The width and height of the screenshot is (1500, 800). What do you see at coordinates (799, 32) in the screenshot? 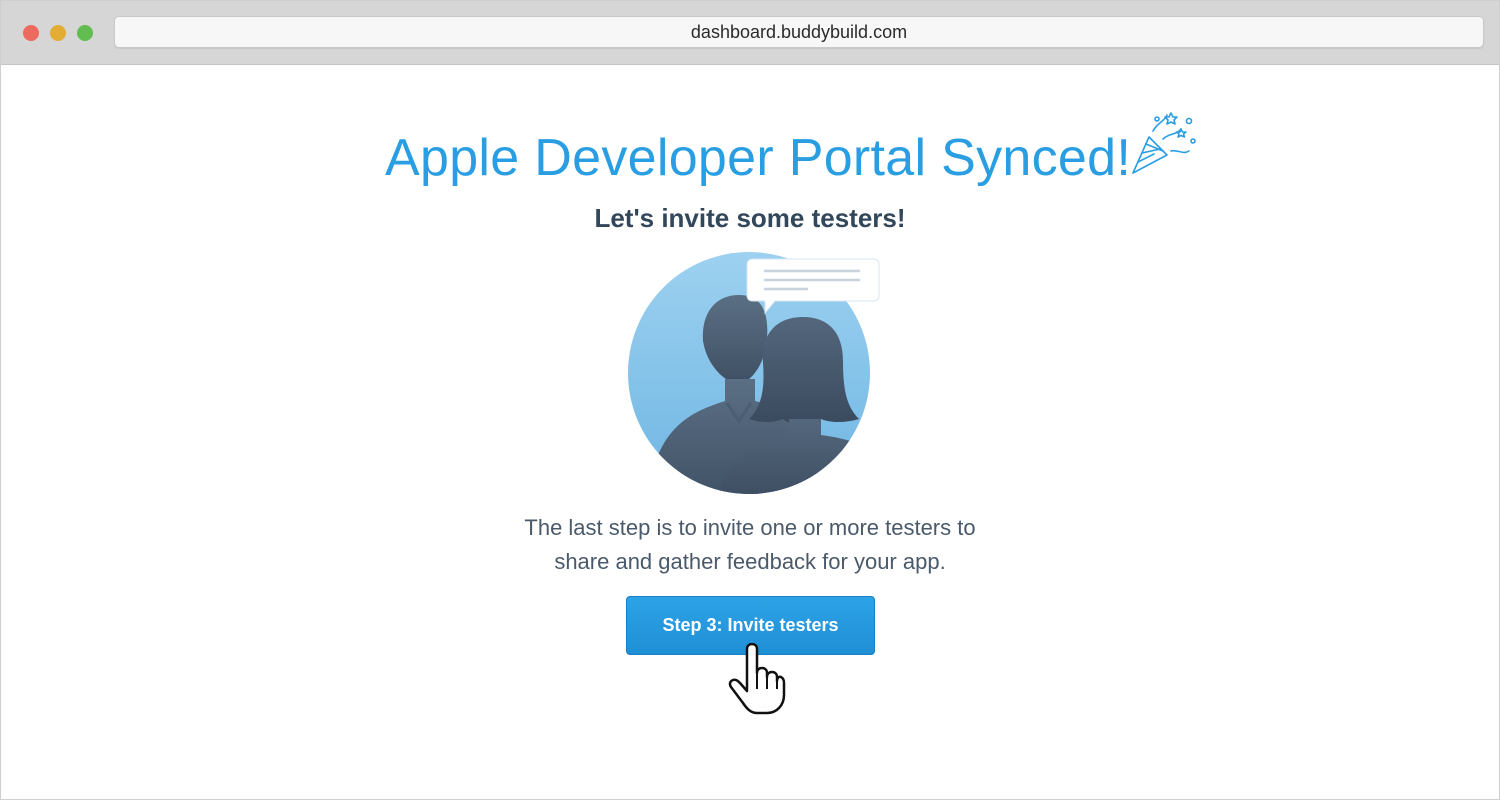
I see `address-bar: dashboard.buddybuild.com` at bounding box center [799, 32].